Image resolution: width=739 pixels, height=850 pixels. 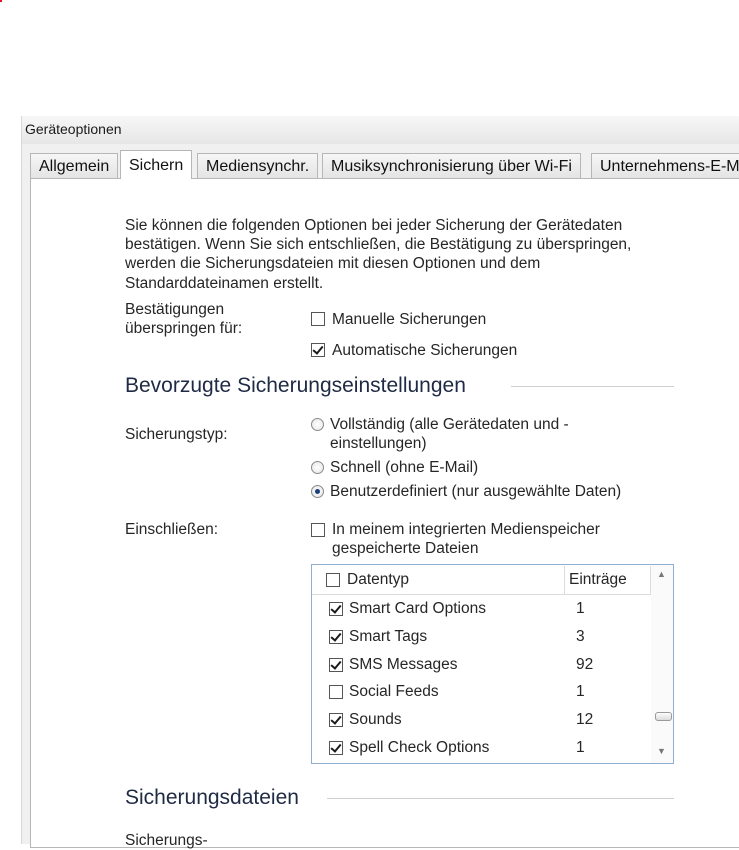 What do you see at coordinates (380, 130) in the screenshot?
I see `title-bar: Geräteoptionen` at bounding box center [380, 130].